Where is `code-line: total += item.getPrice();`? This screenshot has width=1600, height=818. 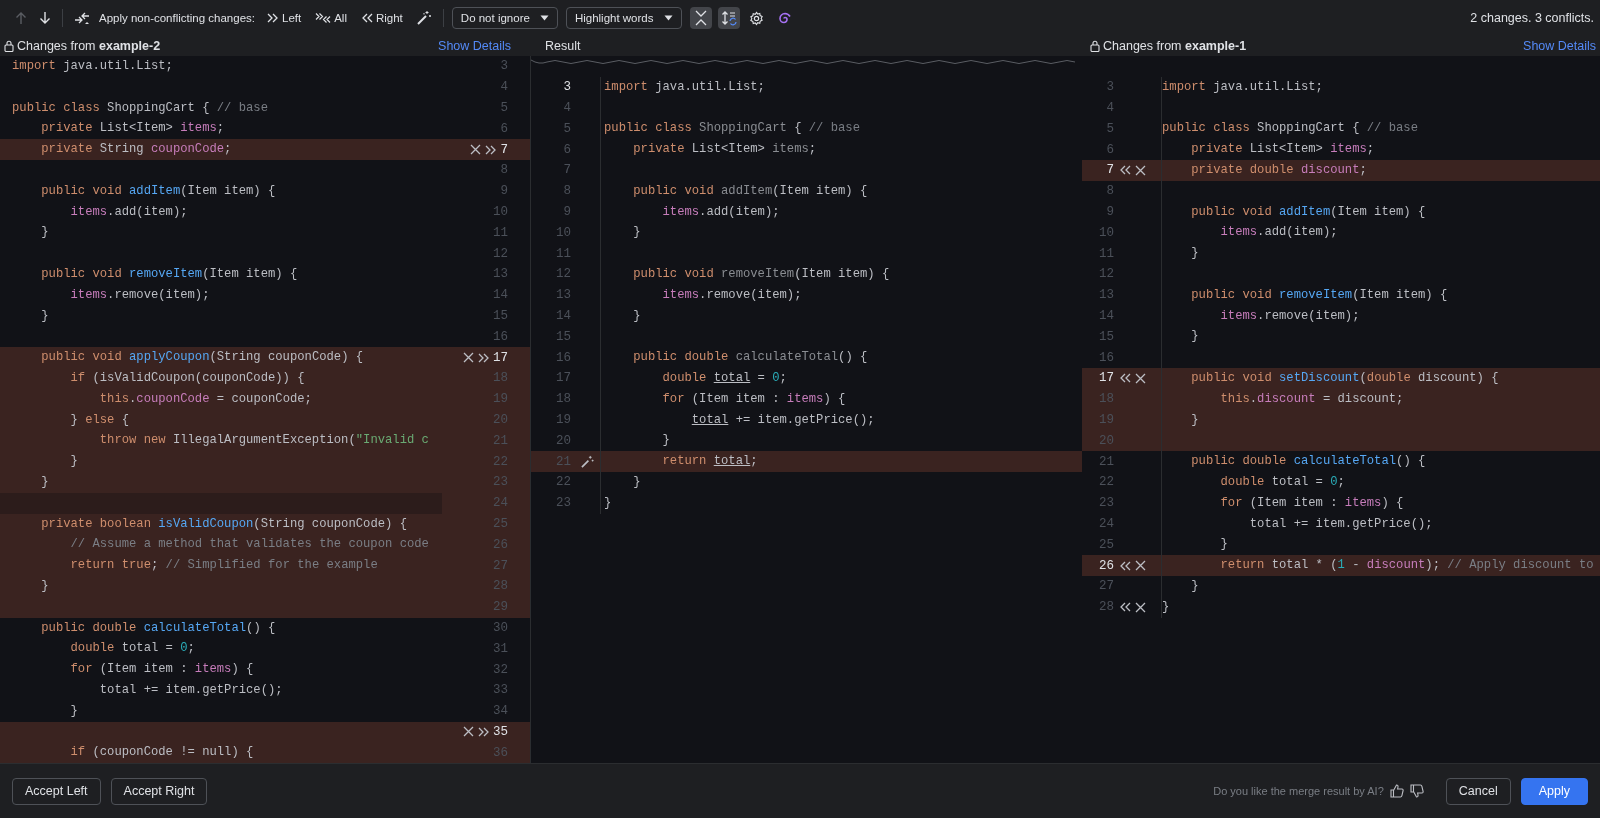 code-line: total += item.getPrice(); is located at coordinates (1380, 524).